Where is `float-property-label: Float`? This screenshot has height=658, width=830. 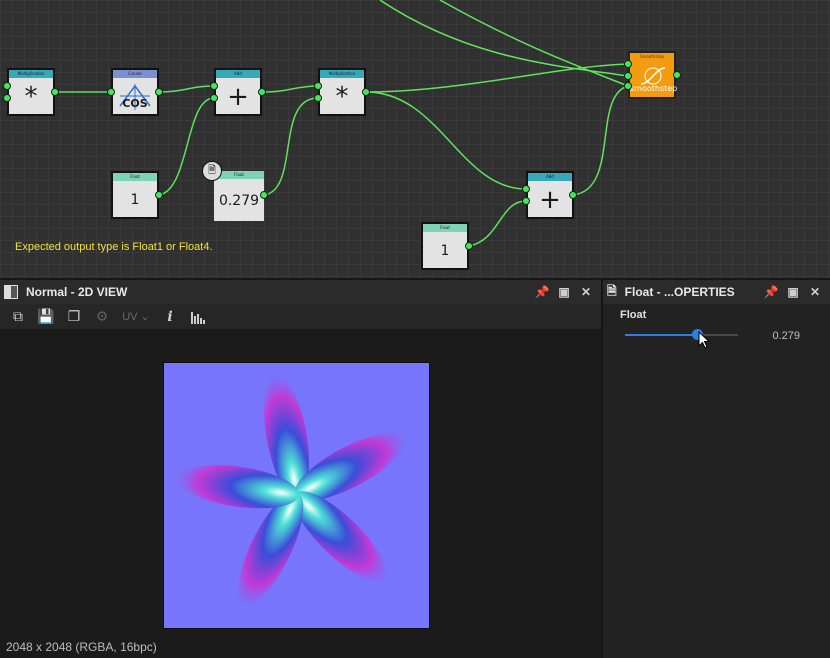 float-property-label: Float is located at coordinates (633, 315).